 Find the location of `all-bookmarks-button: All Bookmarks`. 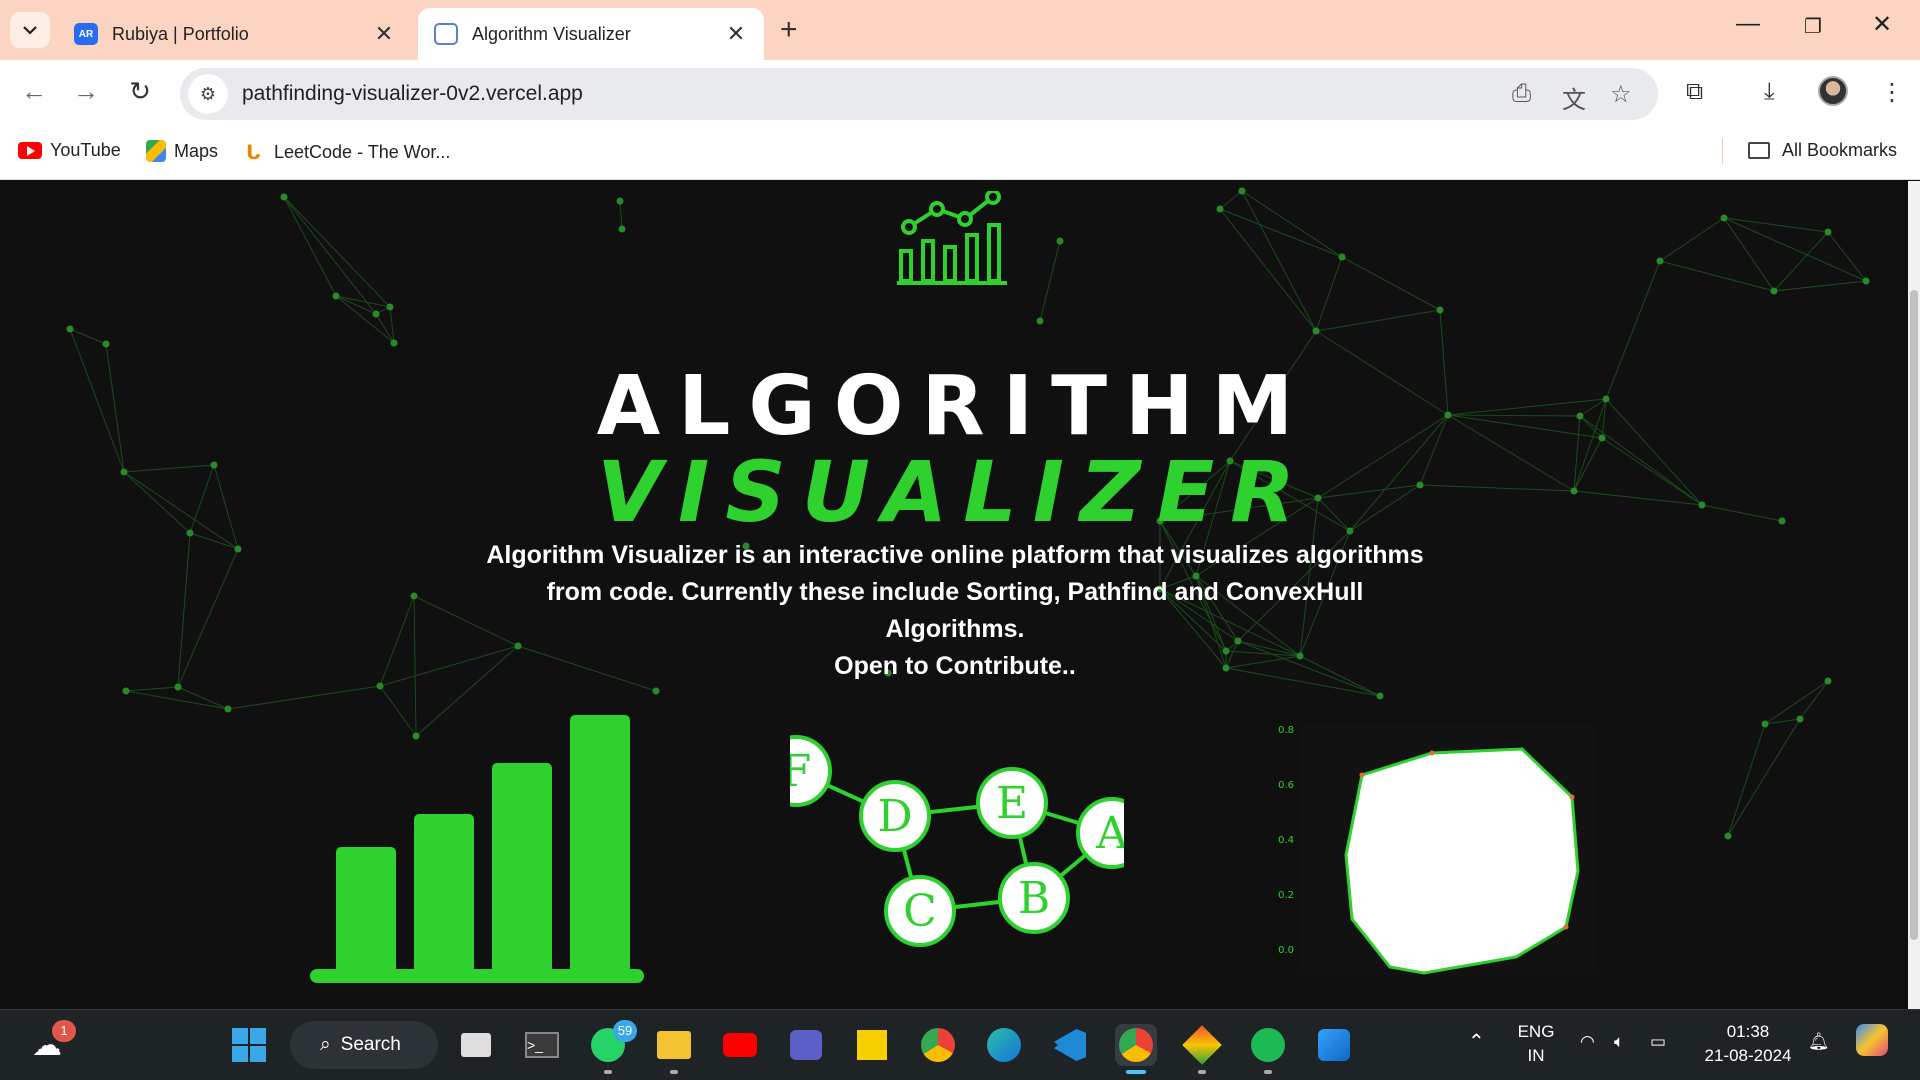

all-bookmarks-button: All Bookmarks is located at coordinates (1822, 150).